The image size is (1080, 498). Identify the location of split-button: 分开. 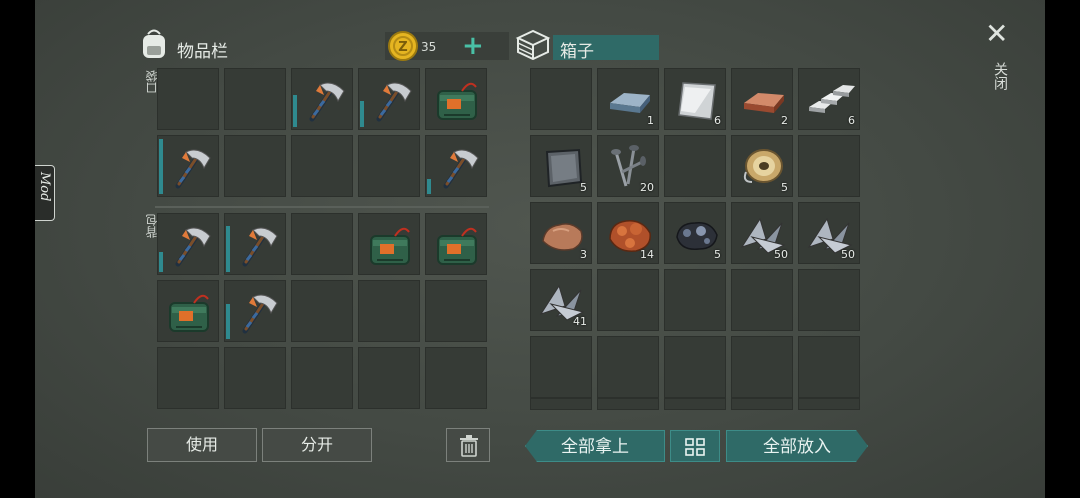
(317, 445).